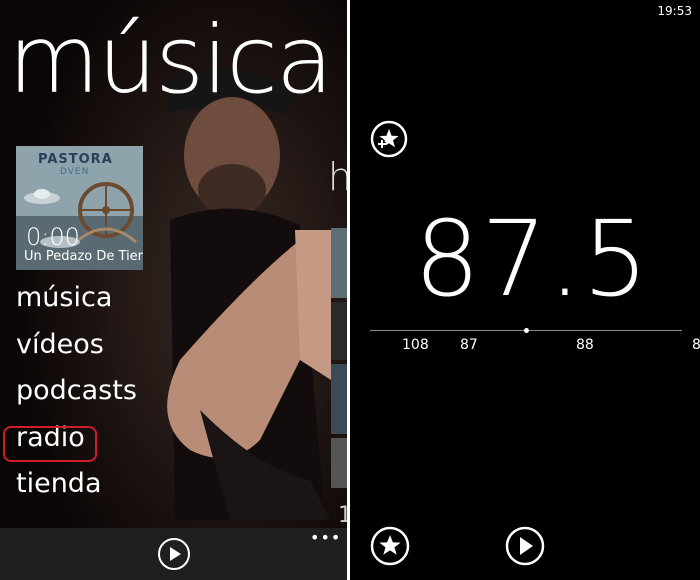  I want to click on elapsed-time: 0:00, so click(53, 237).